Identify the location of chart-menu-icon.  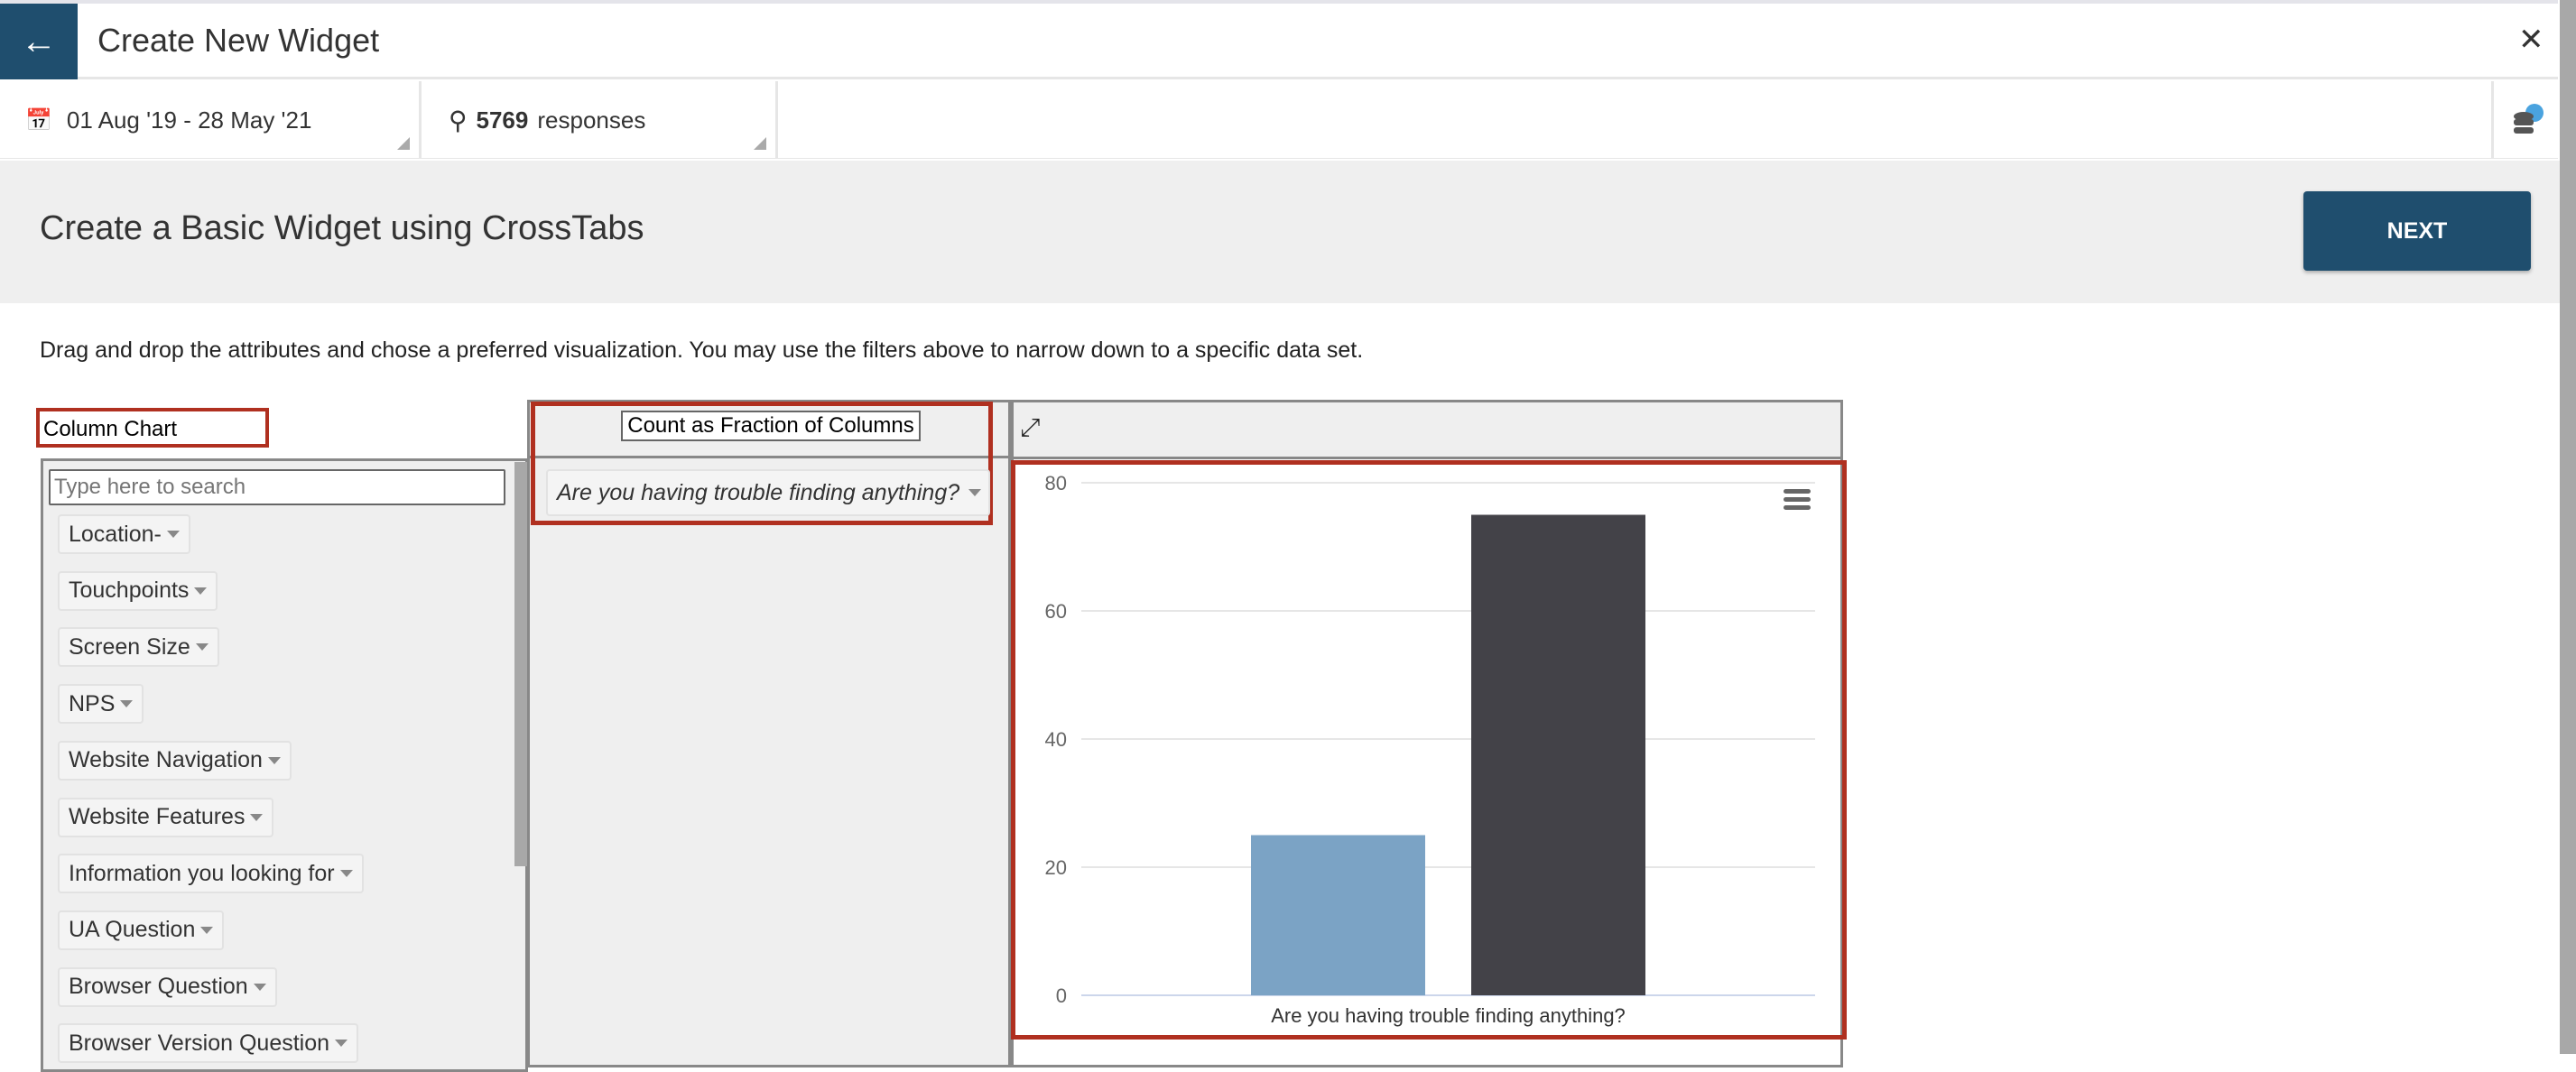
(1798, 501).